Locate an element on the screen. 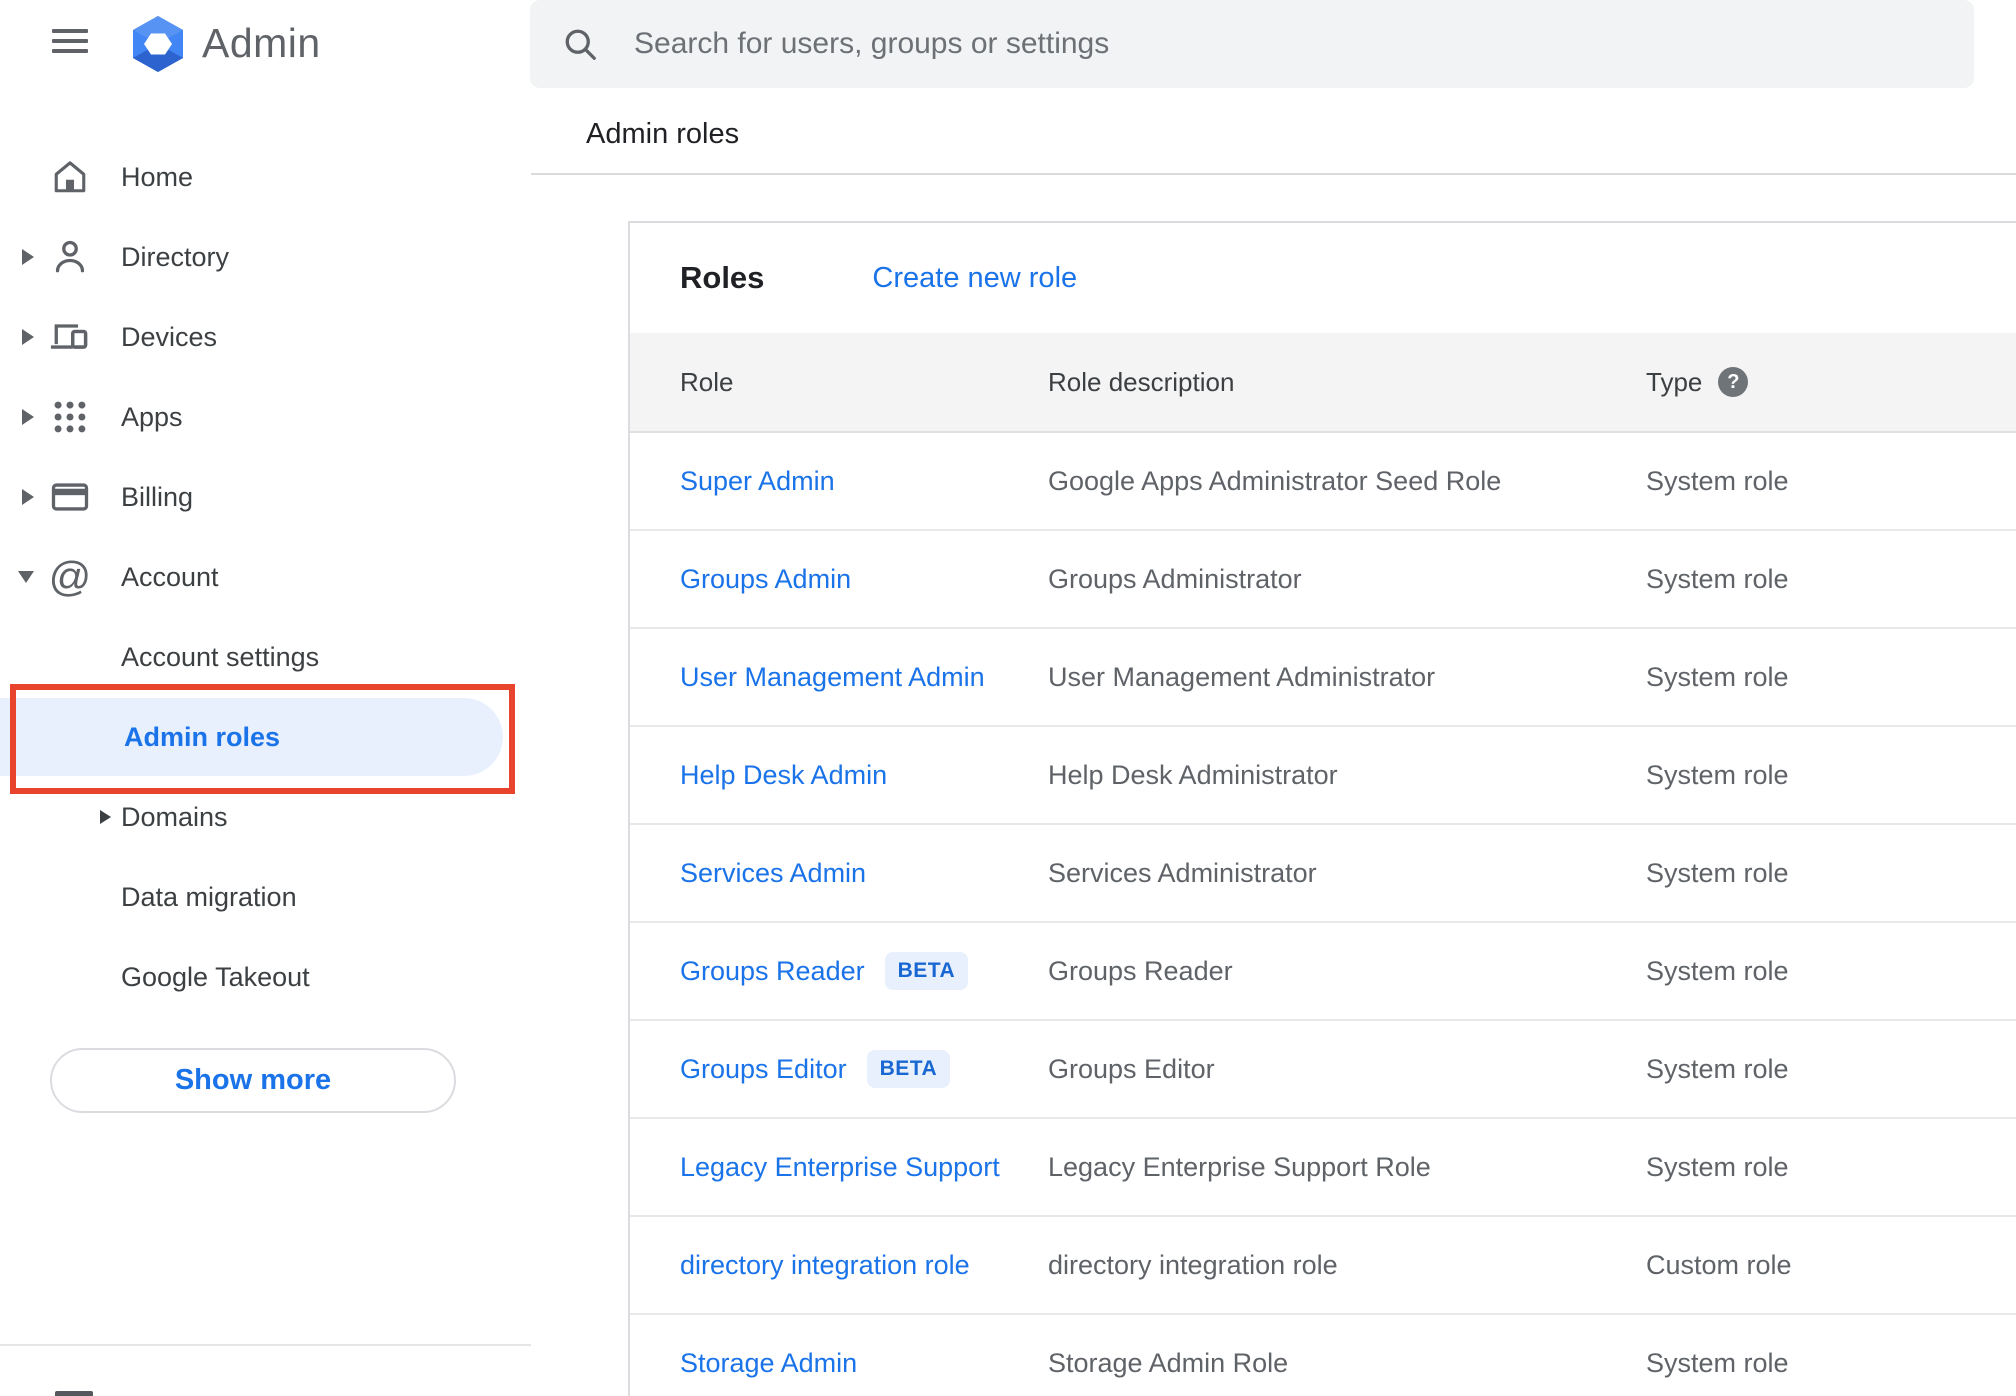 The width and height of the screenshot is (2016, 1396). sidebar-item-data-migration: Data migration is located at coordinates (265, 897).